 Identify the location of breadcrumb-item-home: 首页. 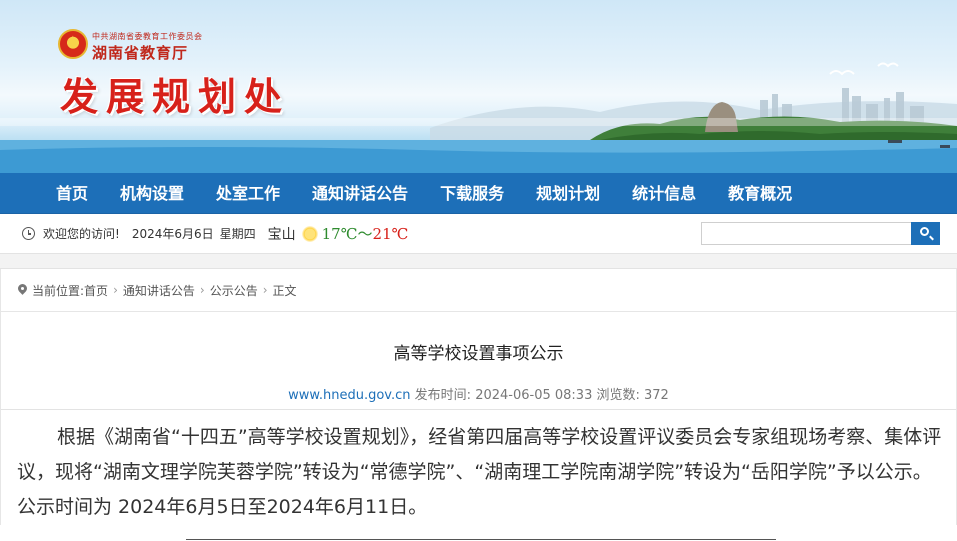
(96, 290).